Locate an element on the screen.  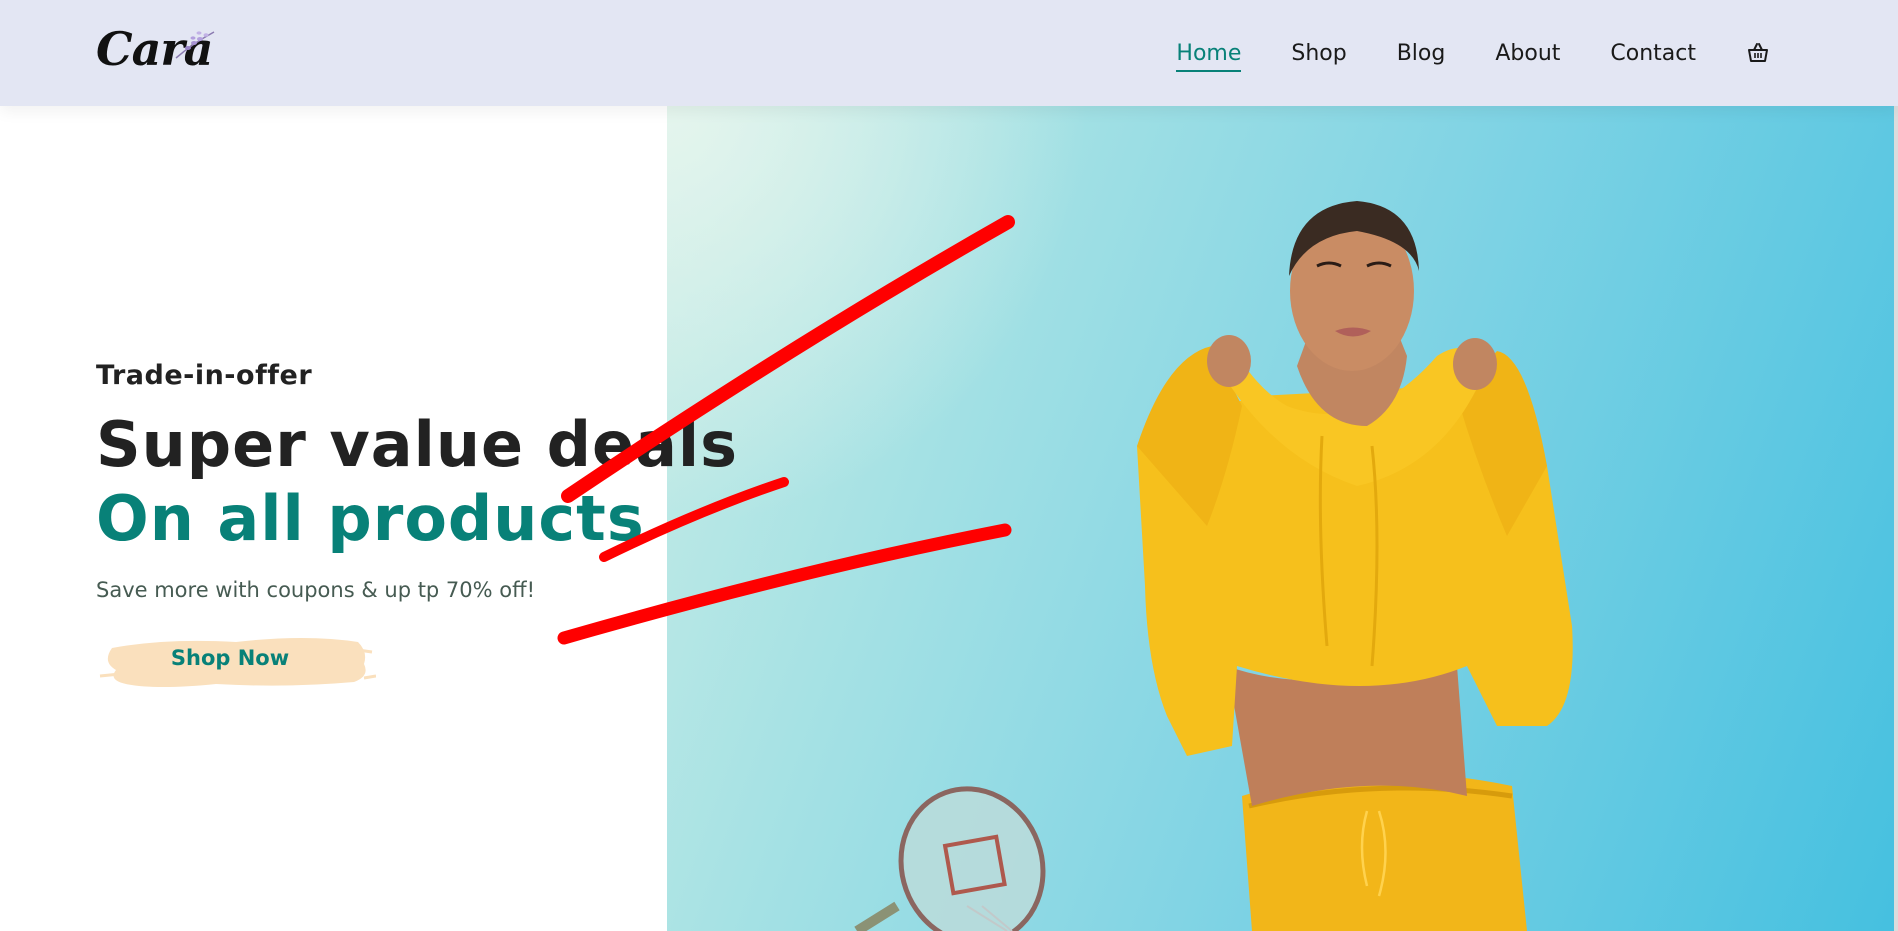
brand-logo: Cara is located at coordinates (161, 49).